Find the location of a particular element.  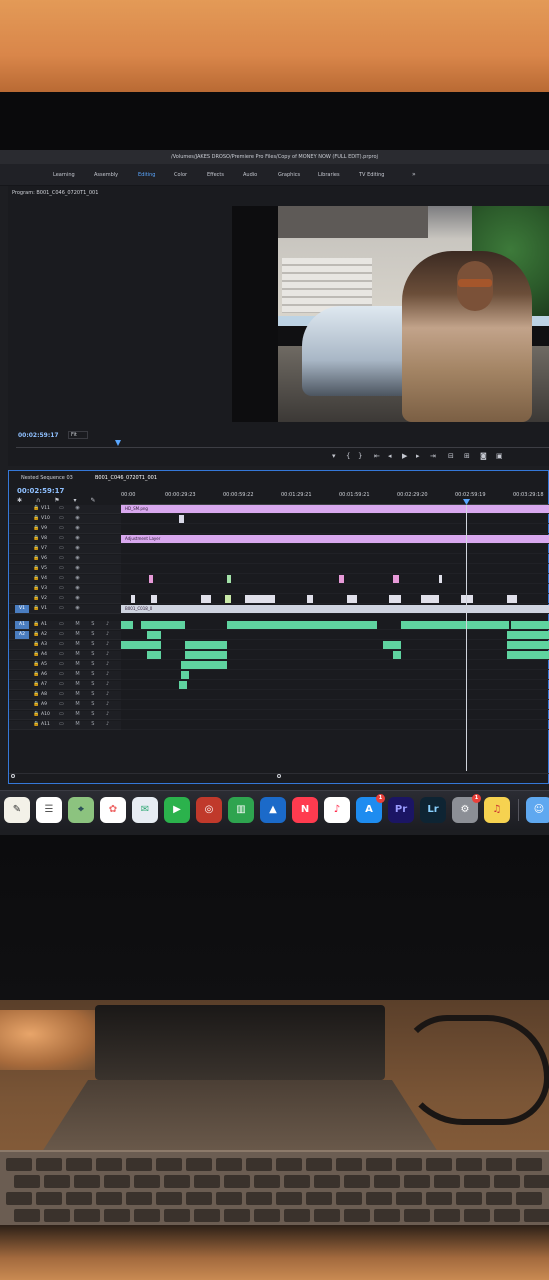

workspace-audio: Audio is located at coordinates (250, 175).